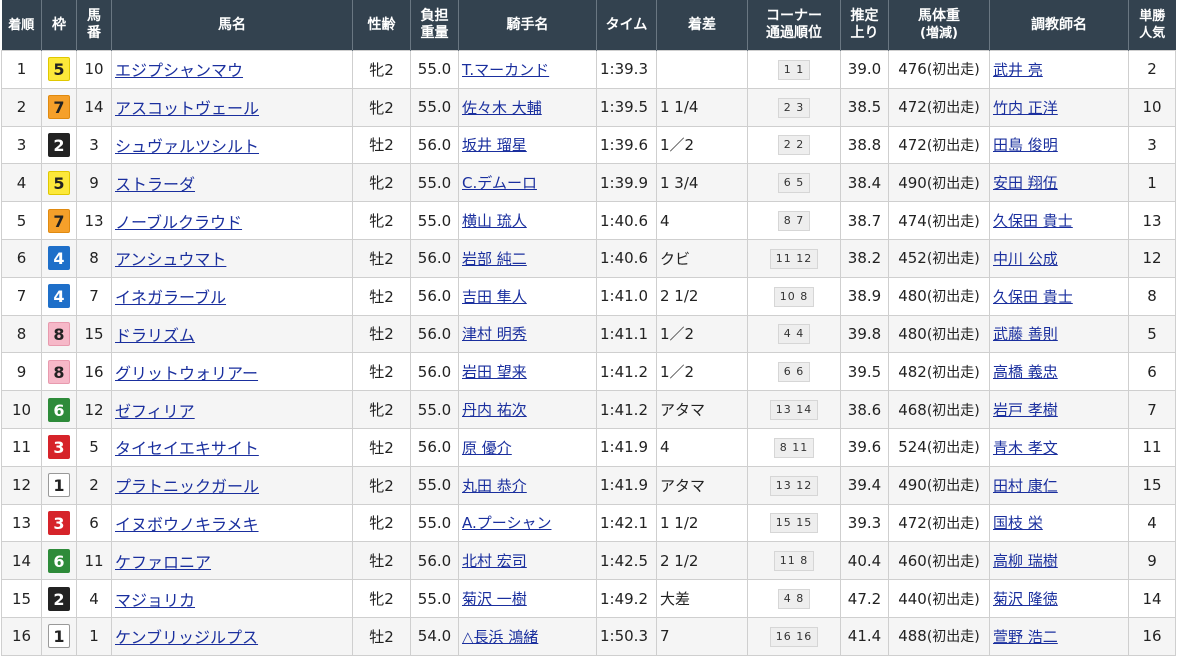 Image resolution: width=1178 pixels, height=657 pixels. I want to click on waku-cell: 4, so click(59, 258).